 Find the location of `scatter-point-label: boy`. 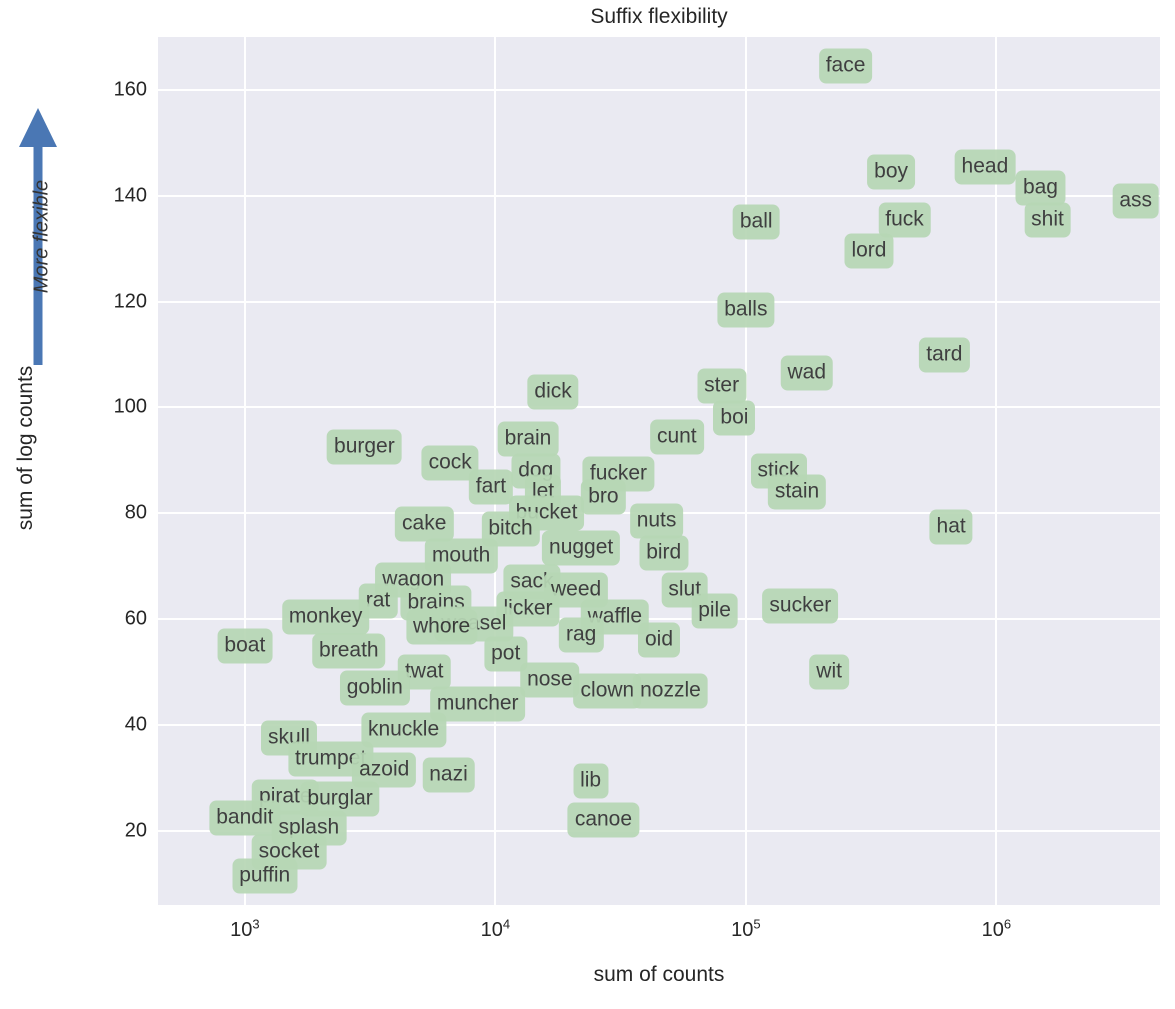

scatter-point-label: boy is located at coordinates (891, 172).